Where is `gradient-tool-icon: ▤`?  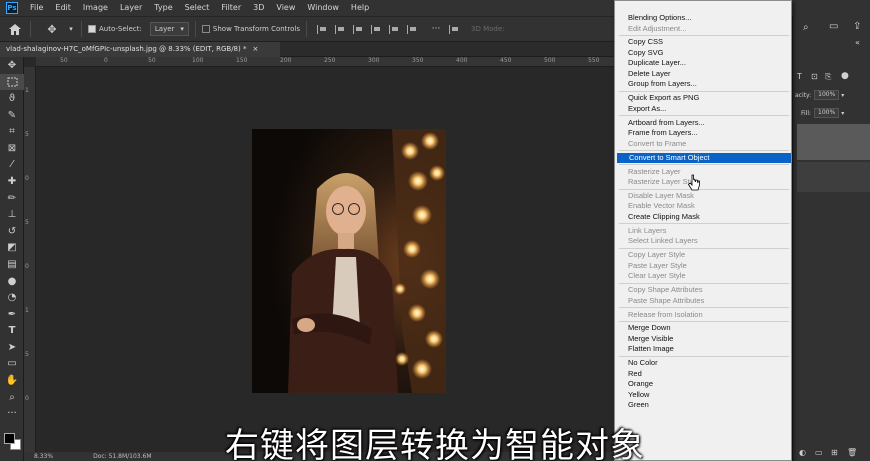 gradient-tool-icon: ▤ is located at coordinates (12, 264).